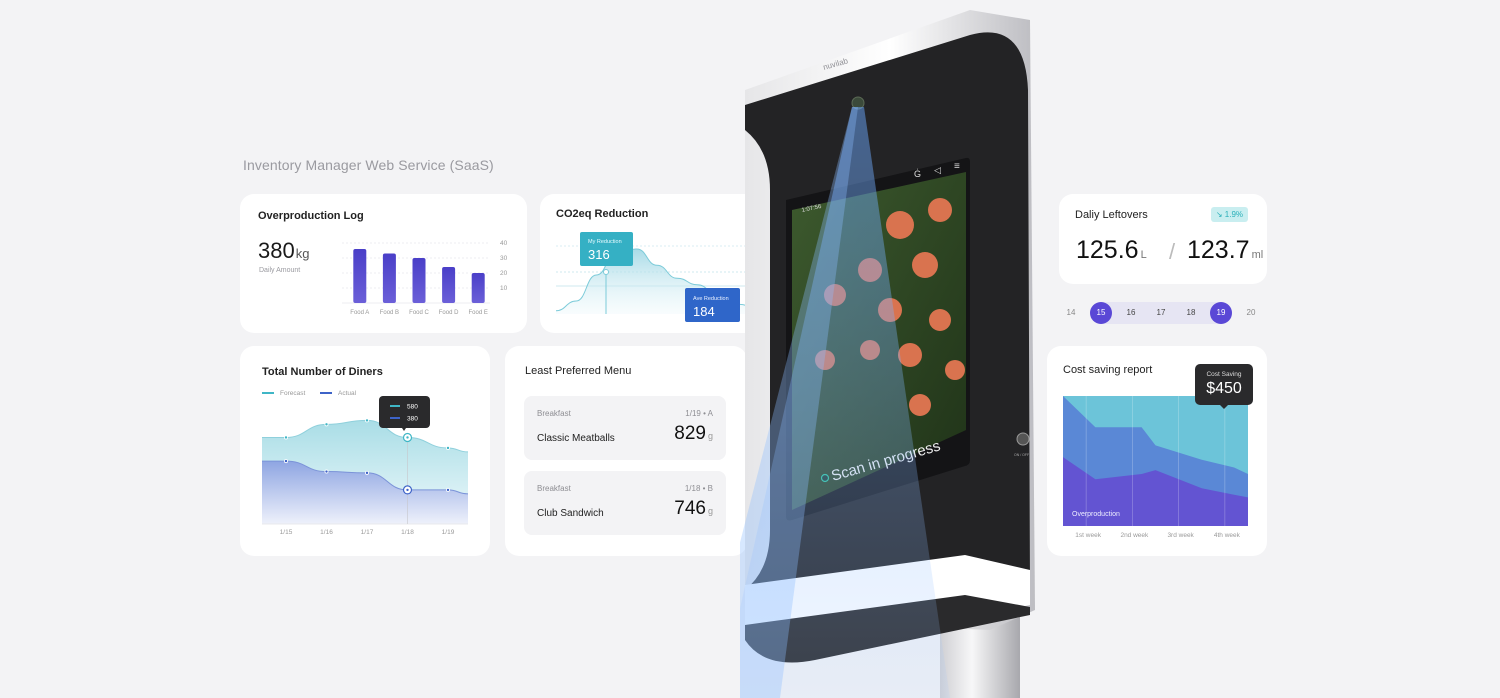  I want to click on leftover-amount: 123.7 ml, so click(1225, 250).